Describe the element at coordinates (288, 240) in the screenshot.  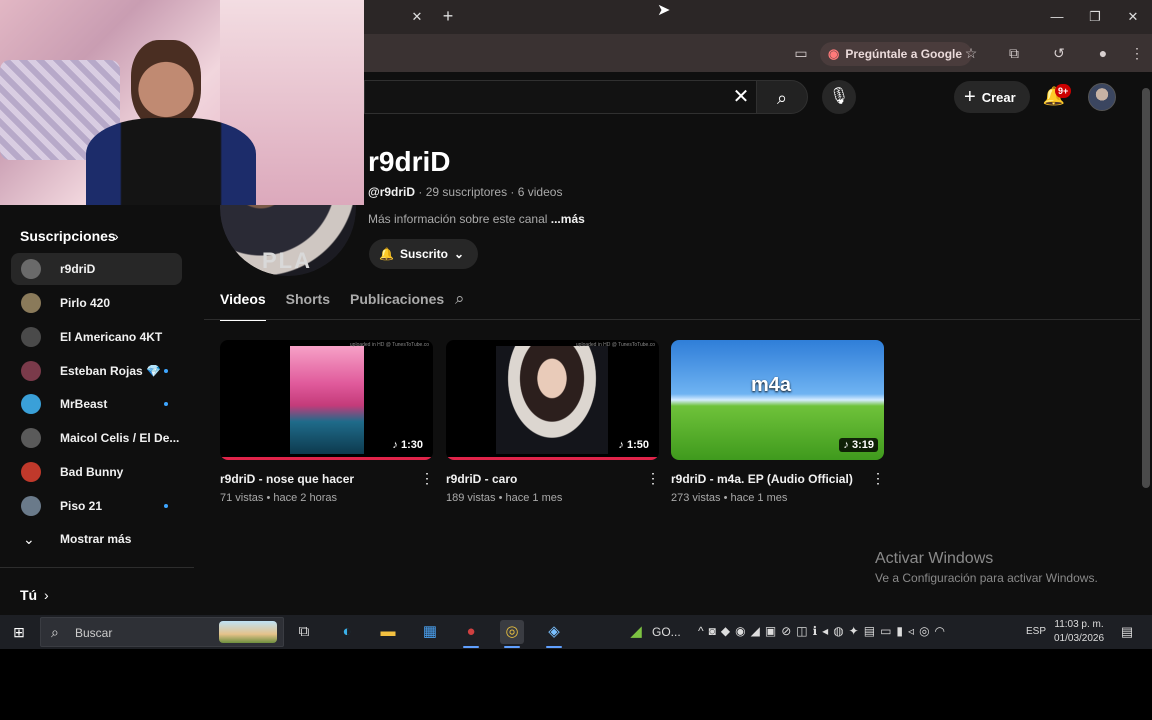
I see `channel-avatar: PLA` at that location.